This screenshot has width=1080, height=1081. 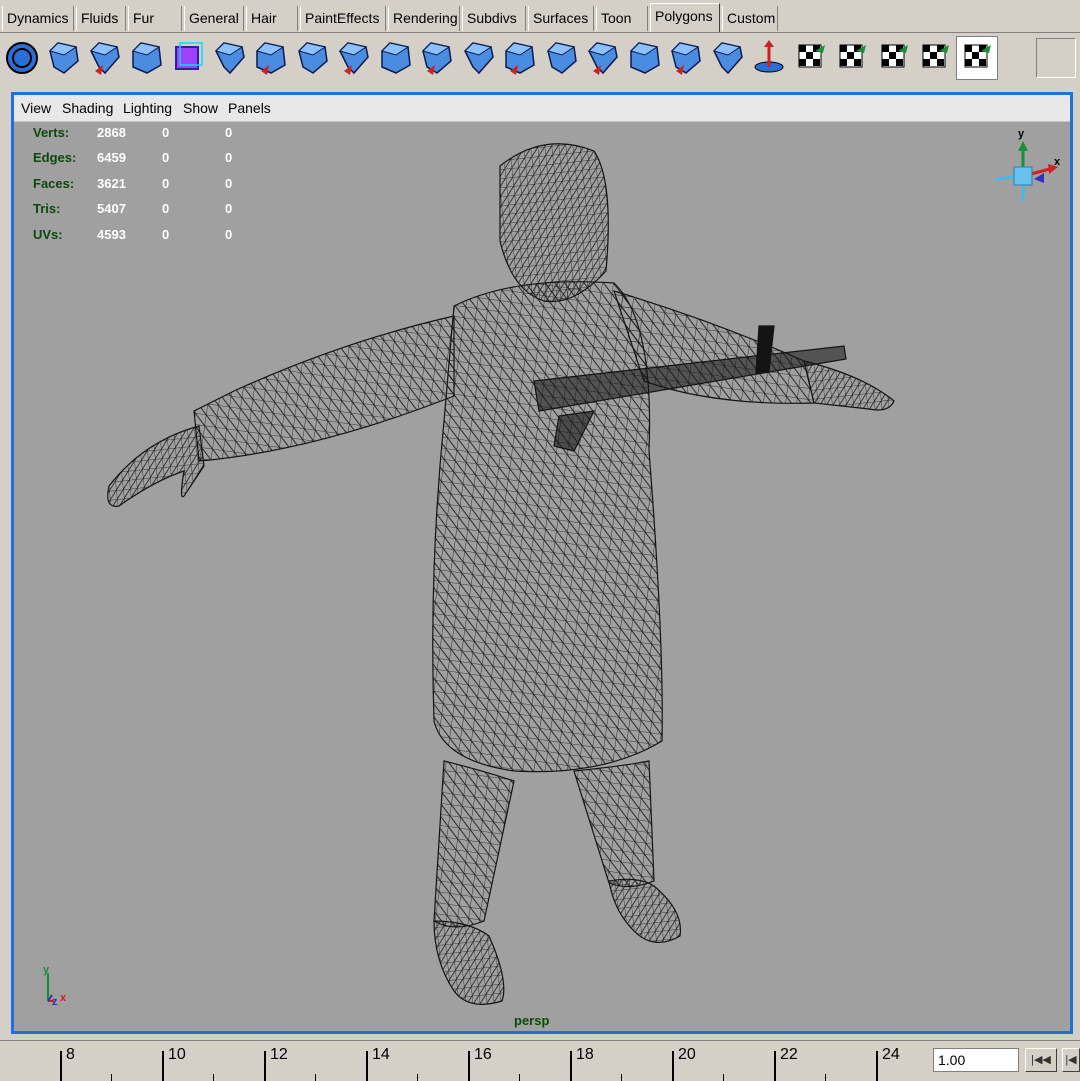 What do you see at coordinates (381, 1054) in the screenshot?
I see `tick-label: 14` at bounding box center [381, 1054].